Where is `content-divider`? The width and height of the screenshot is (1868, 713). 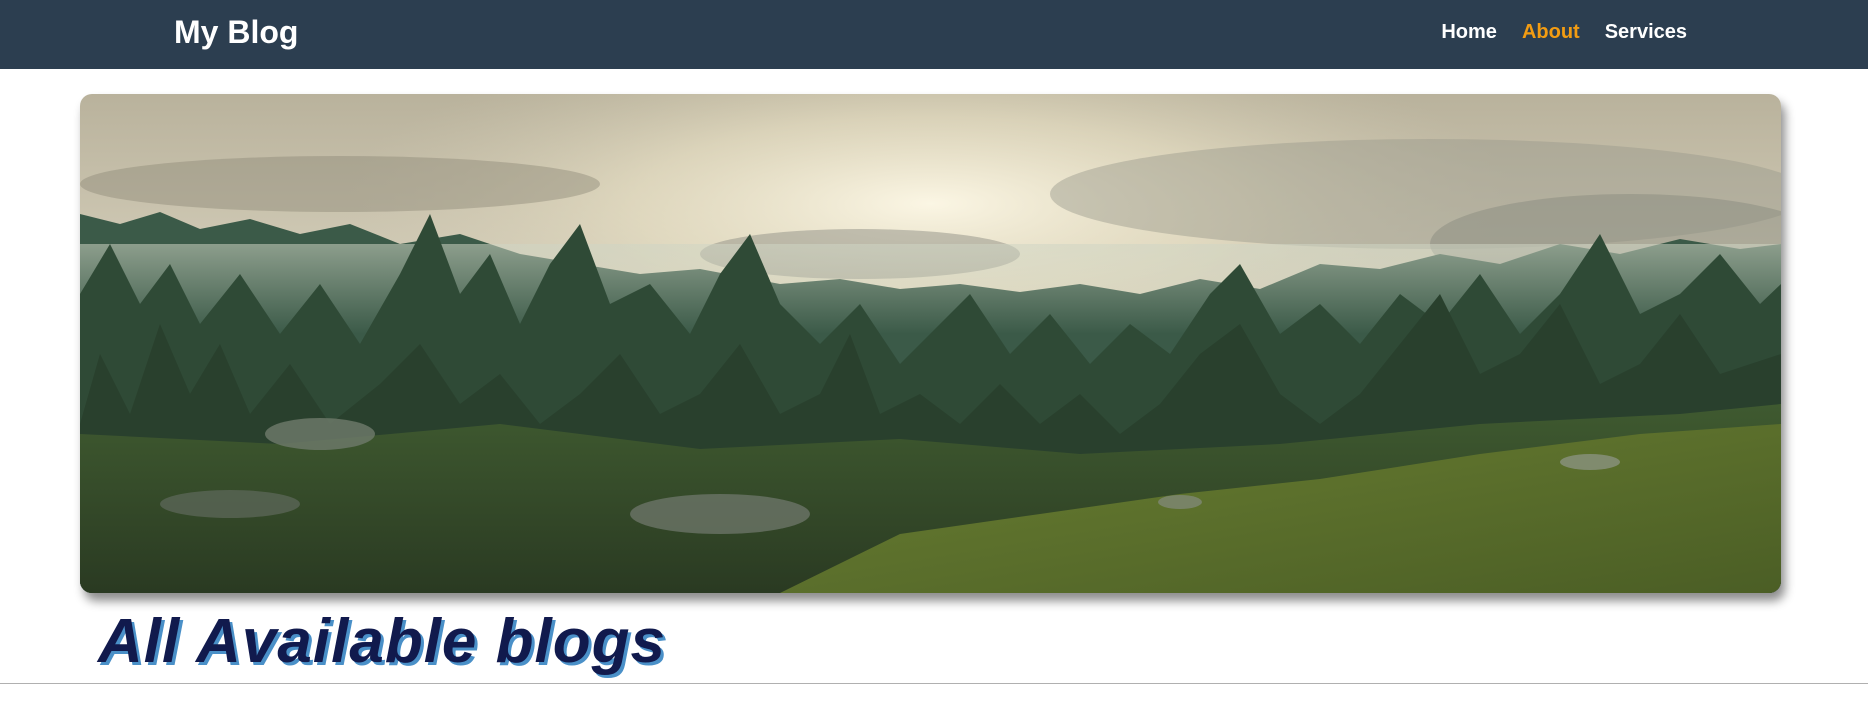
content-divider is located at coordinates (934, 683).